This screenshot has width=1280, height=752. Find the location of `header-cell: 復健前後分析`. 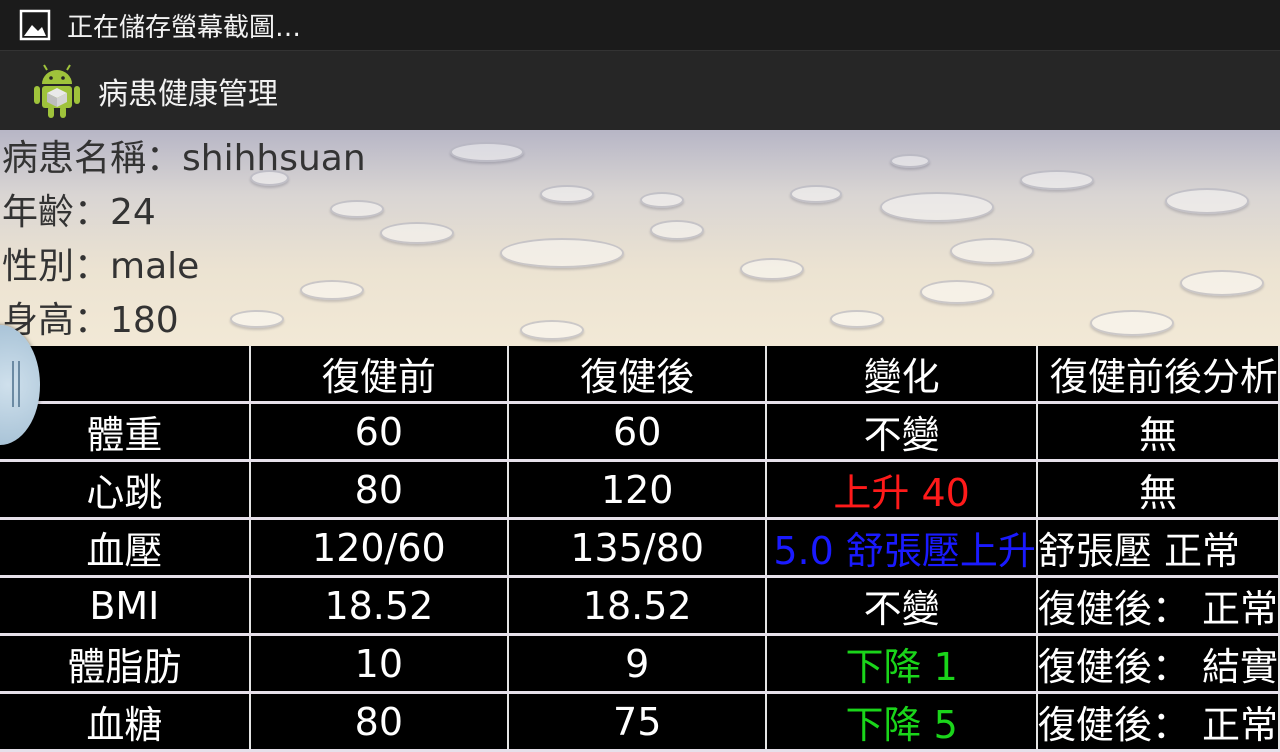

header-cell: 復健前後分析 is located at coordinates (1158, 375).